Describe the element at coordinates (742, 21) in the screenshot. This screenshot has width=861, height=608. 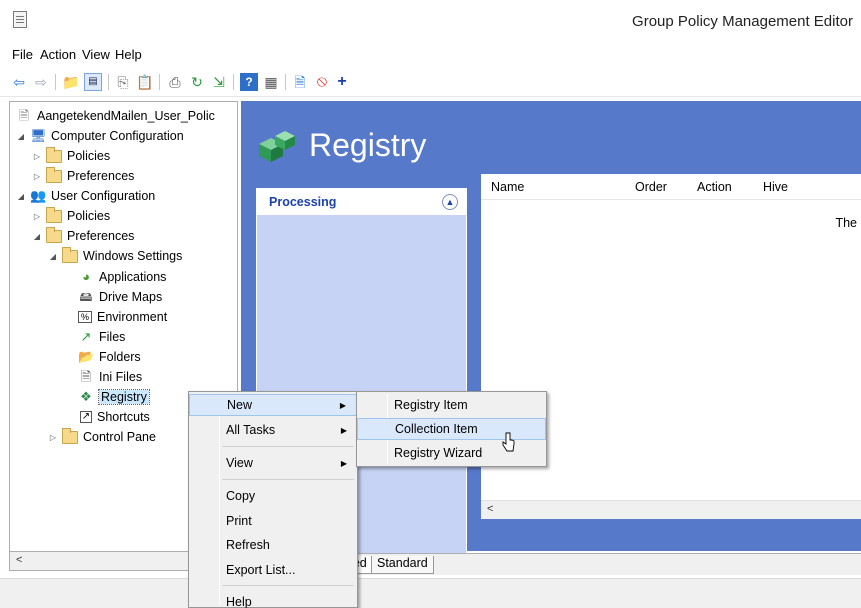
I see `window-title: Group Policy Management Editor` at that location.